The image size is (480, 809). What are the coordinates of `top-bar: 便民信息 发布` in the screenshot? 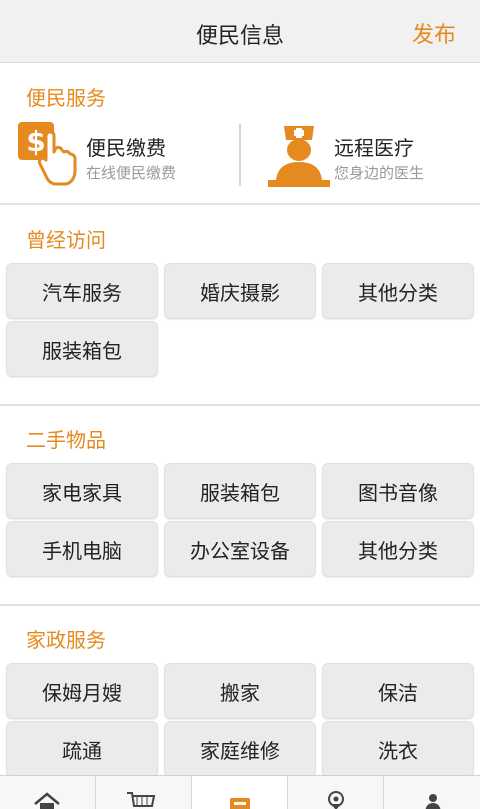 It's located at (240, 31).